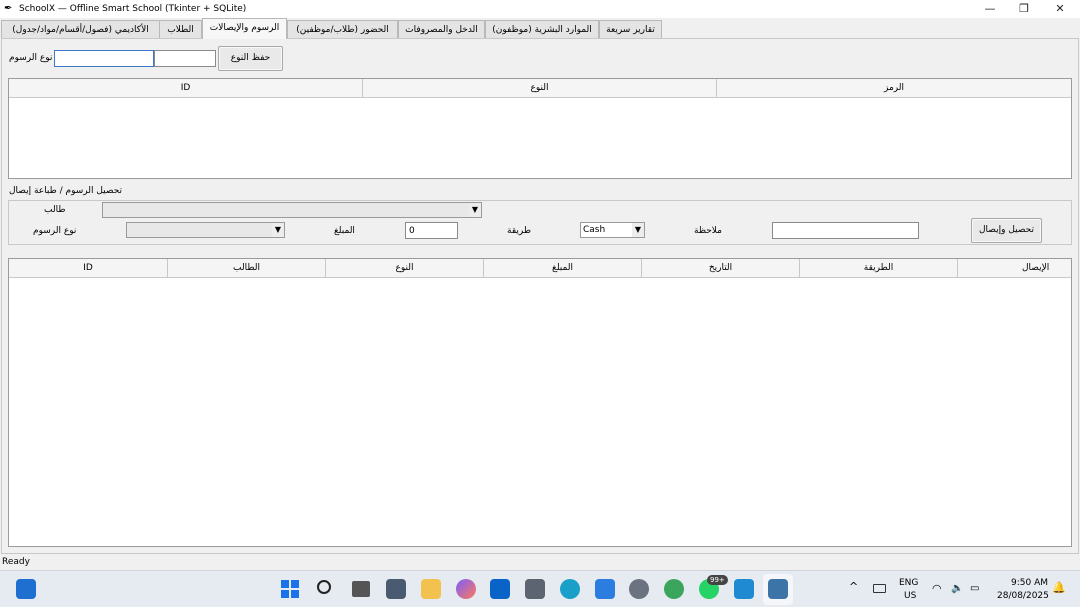 This screenshot has width=1080, height=607. Describe the element at coordinates (361, 589) in the screenshot. I see `task-view-icon` at that location.